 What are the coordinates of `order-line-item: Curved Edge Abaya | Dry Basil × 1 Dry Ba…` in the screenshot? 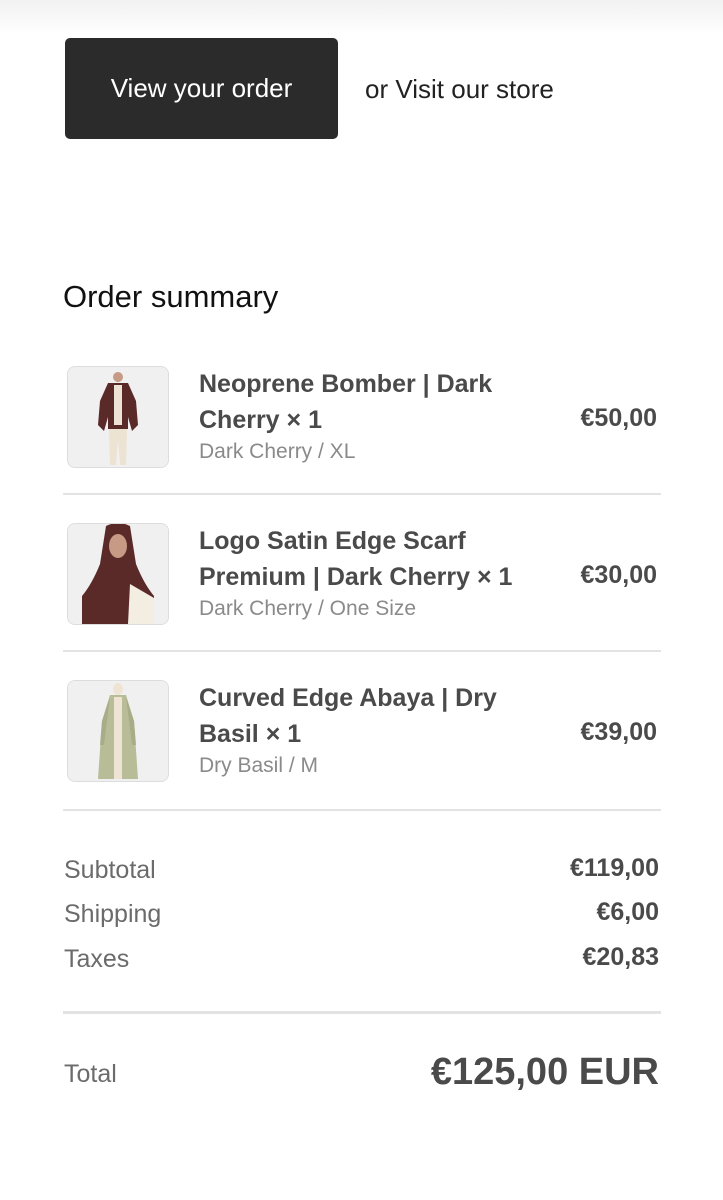 It's located at (361, 759).